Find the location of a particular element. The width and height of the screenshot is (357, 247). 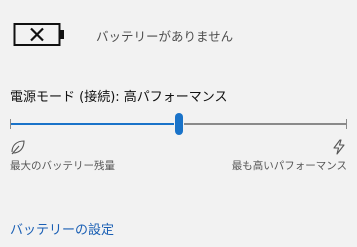

slider-track-filled is located at coordinates (92, 124).